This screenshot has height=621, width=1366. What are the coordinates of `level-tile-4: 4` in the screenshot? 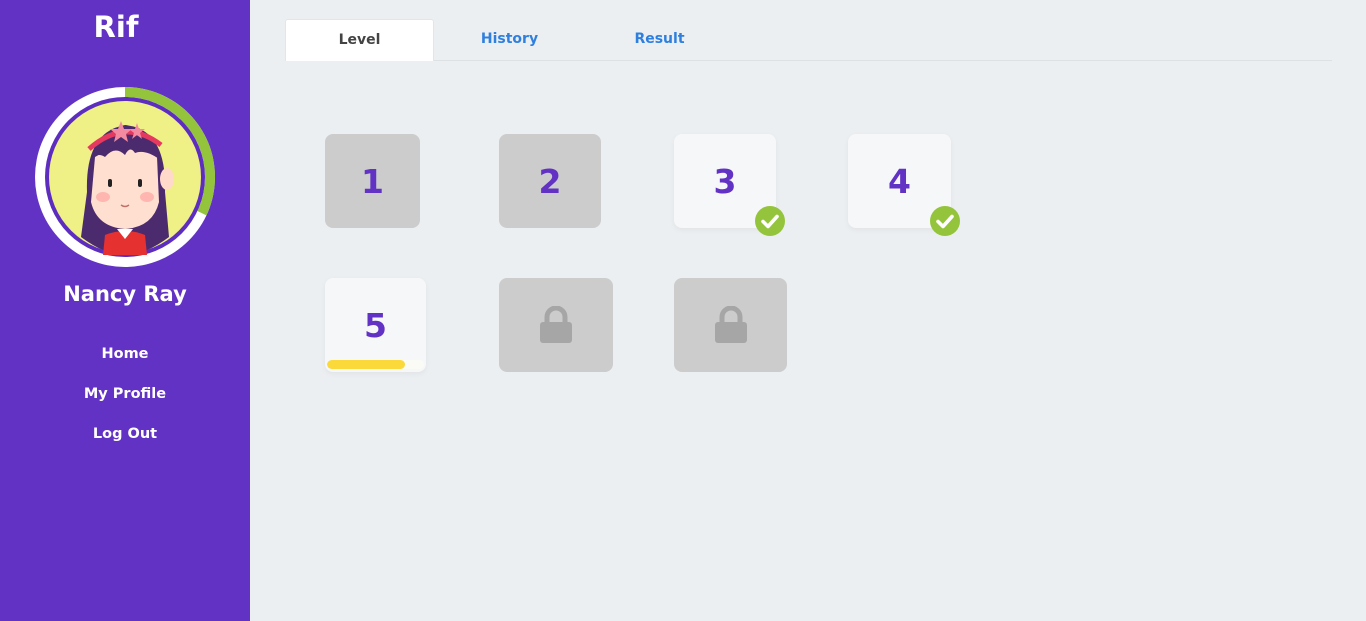 It's located at (904, 185).